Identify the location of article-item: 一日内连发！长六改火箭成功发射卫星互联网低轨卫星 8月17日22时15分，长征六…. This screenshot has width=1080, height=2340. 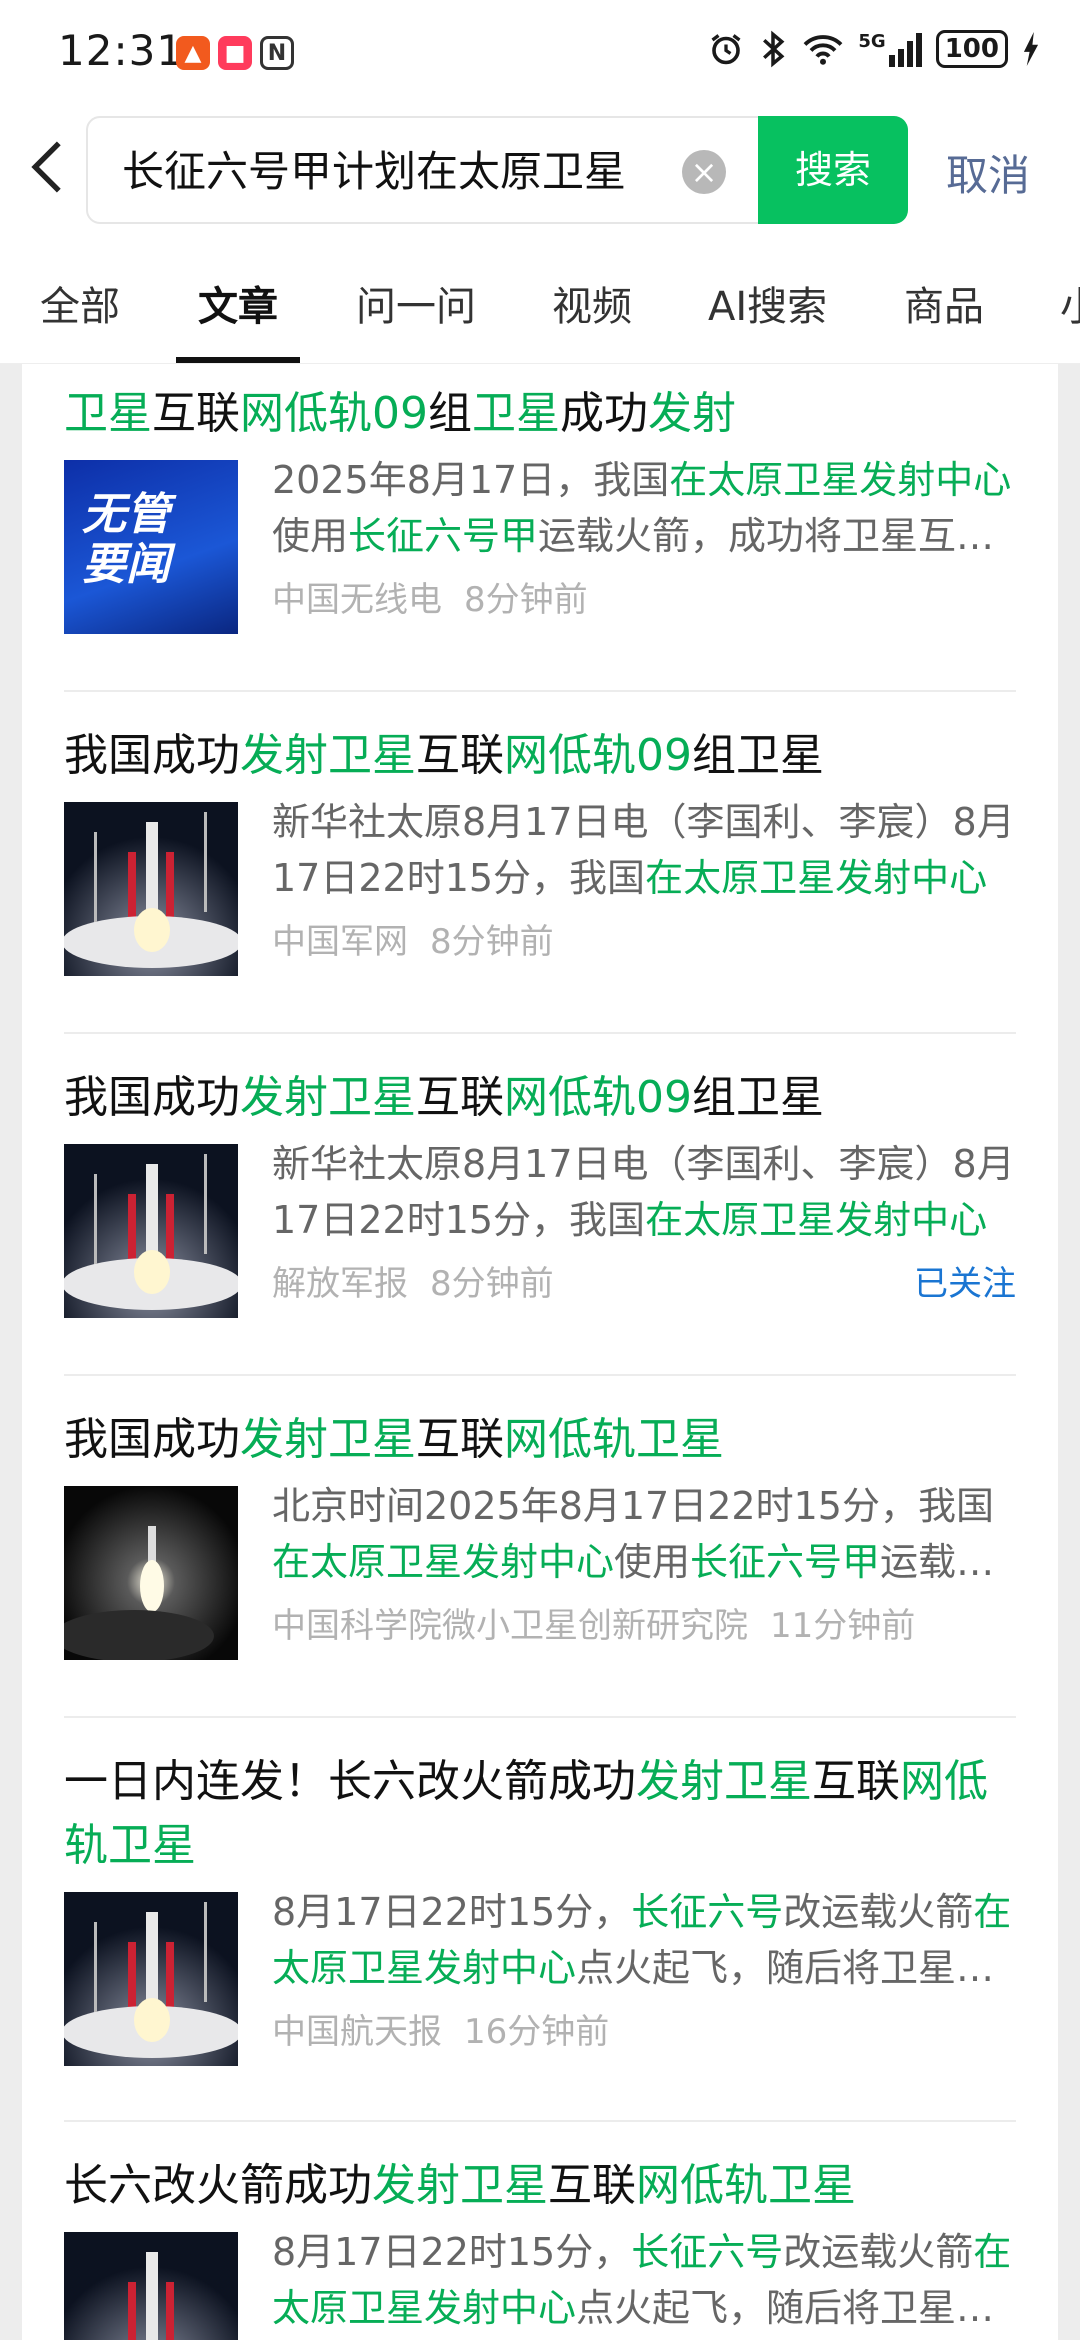
(540, 1926).